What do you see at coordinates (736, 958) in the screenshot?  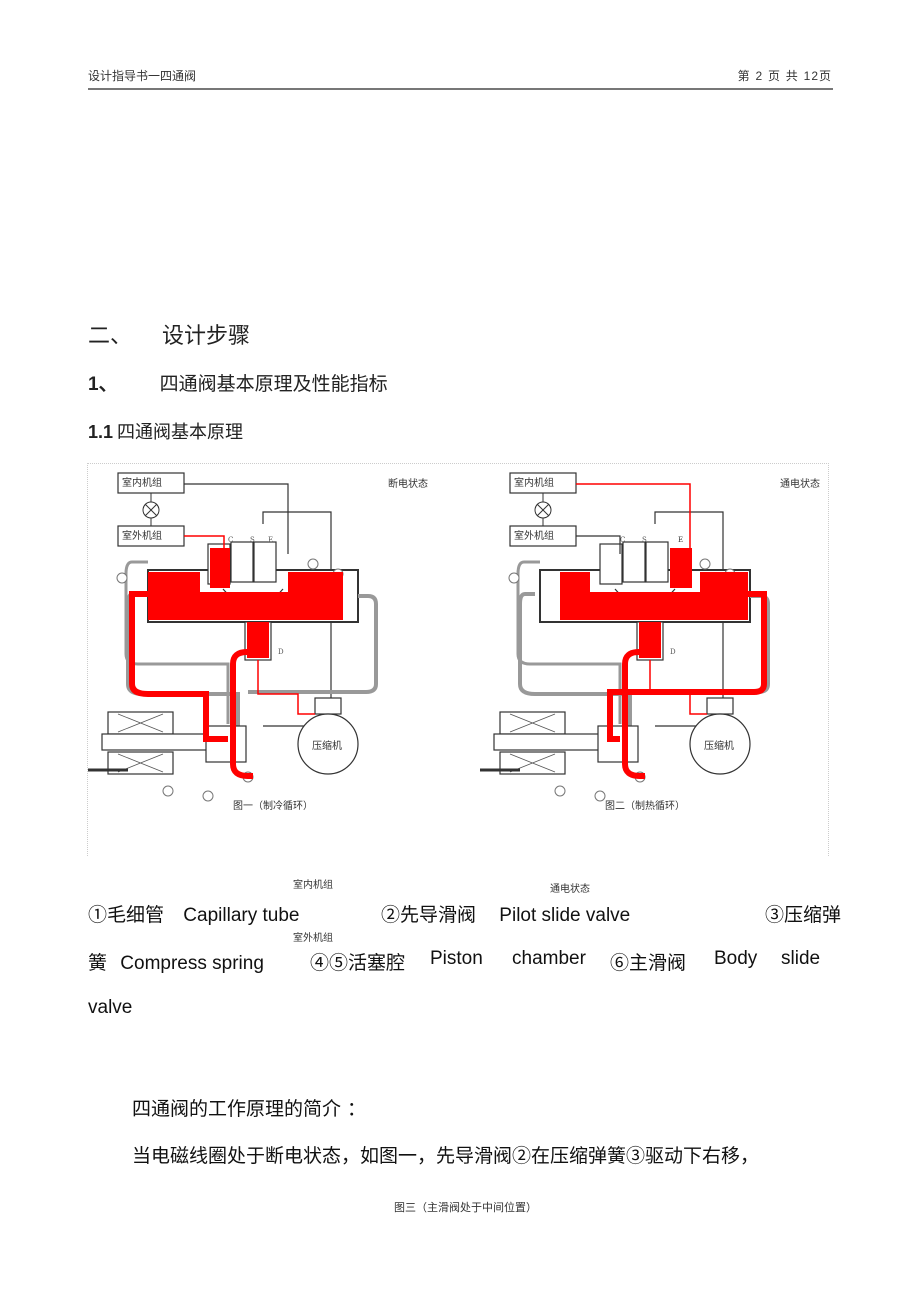 I see `legend-body-en: Body` at bounding box center [736, 958].